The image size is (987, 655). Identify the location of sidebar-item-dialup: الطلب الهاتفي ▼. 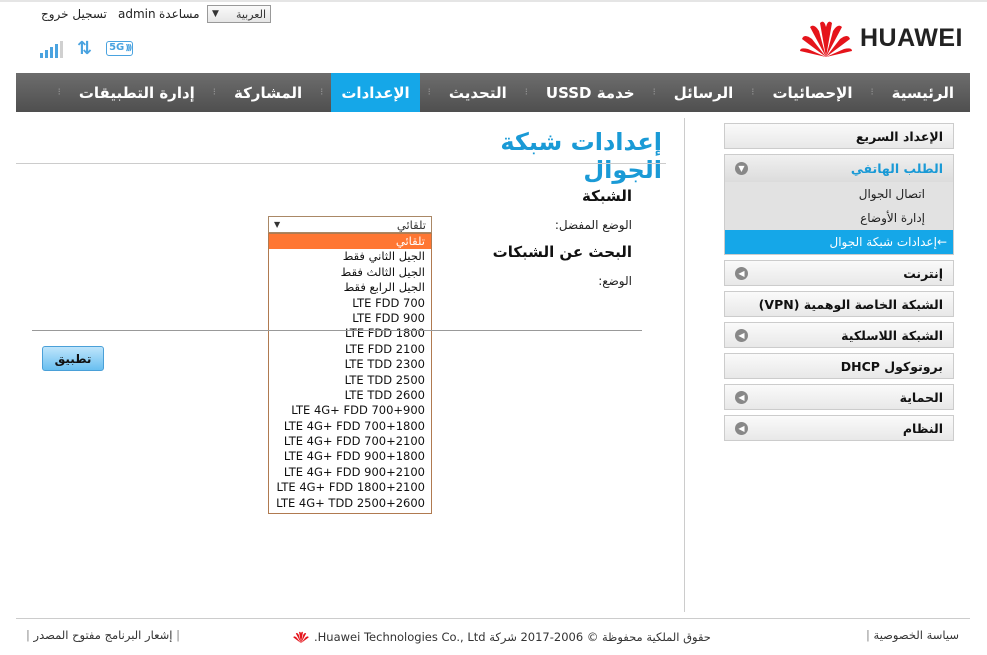
(839, 168).